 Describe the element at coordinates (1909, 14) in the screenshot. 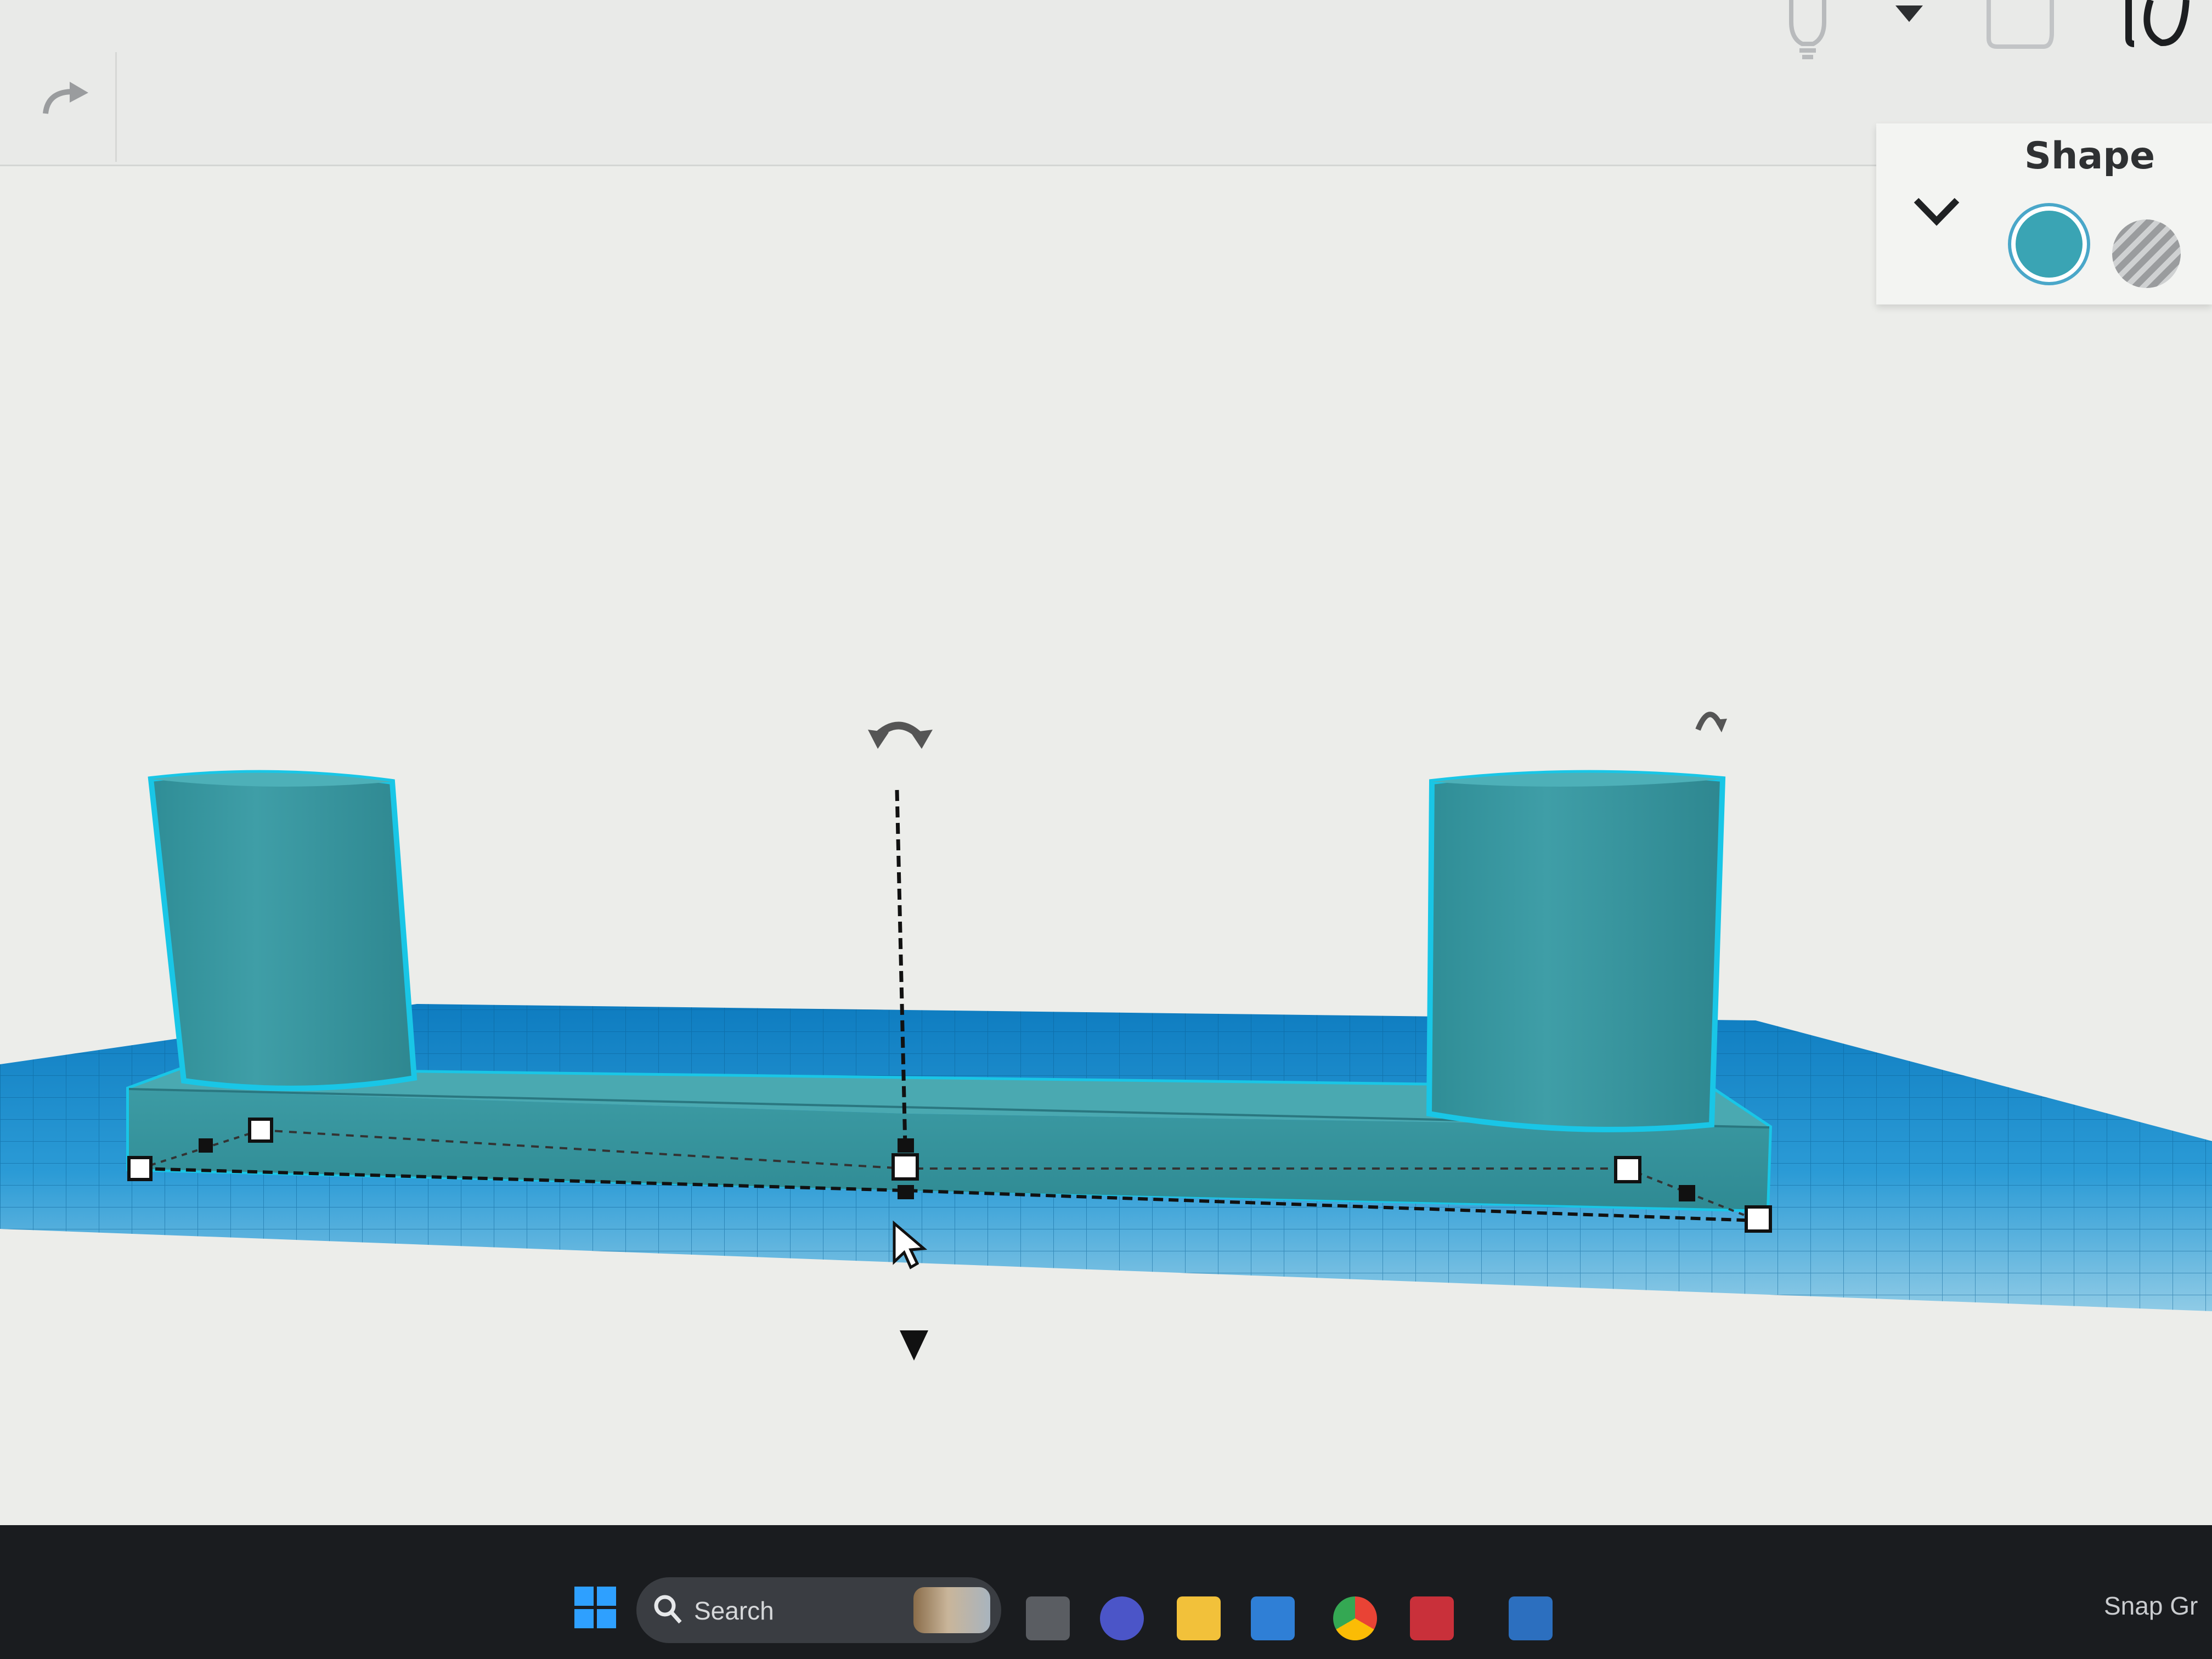

I see `dropdown-arrow-icon` at that location.